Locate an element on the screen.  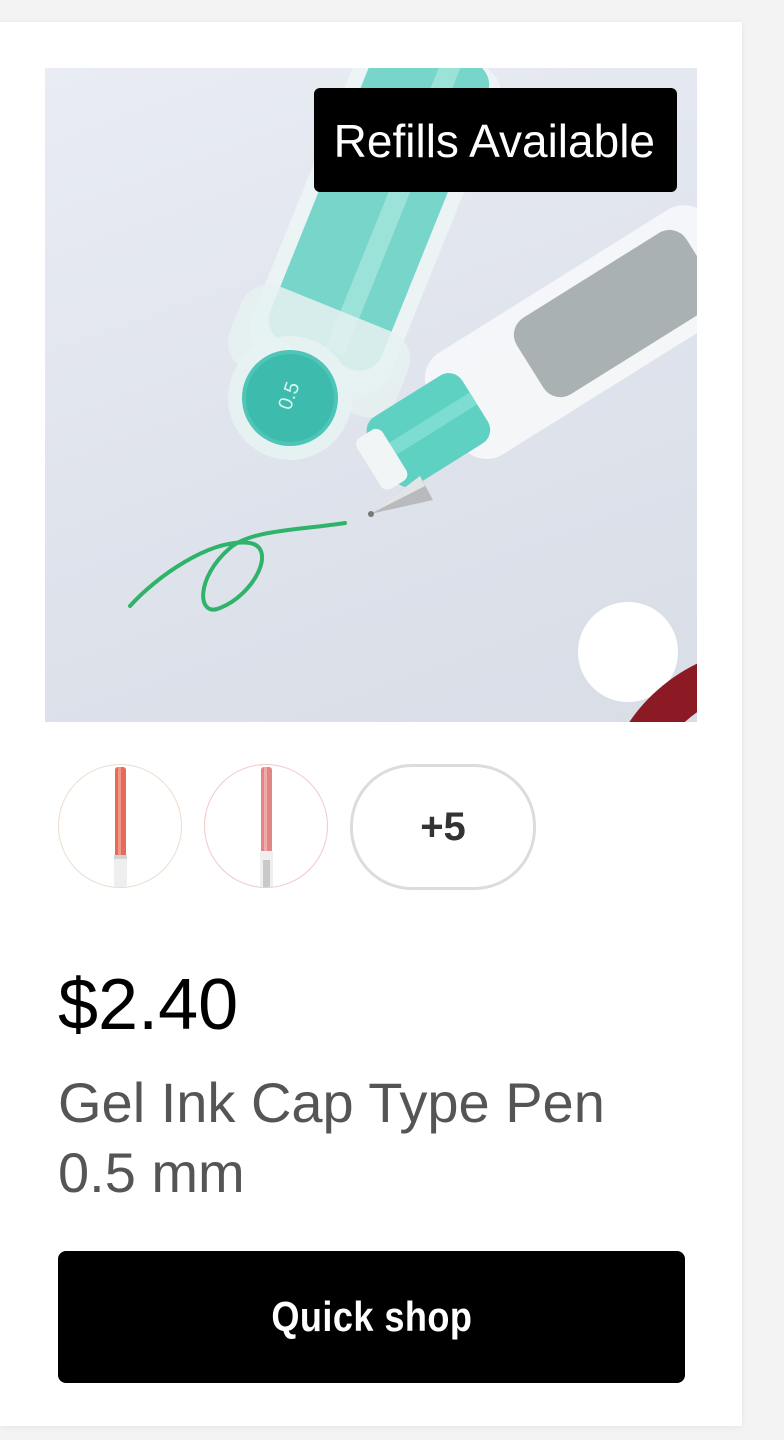
product-name: Gel Ink Cap Type Pen 0.5 mm is located at coordinates (378, 1138).